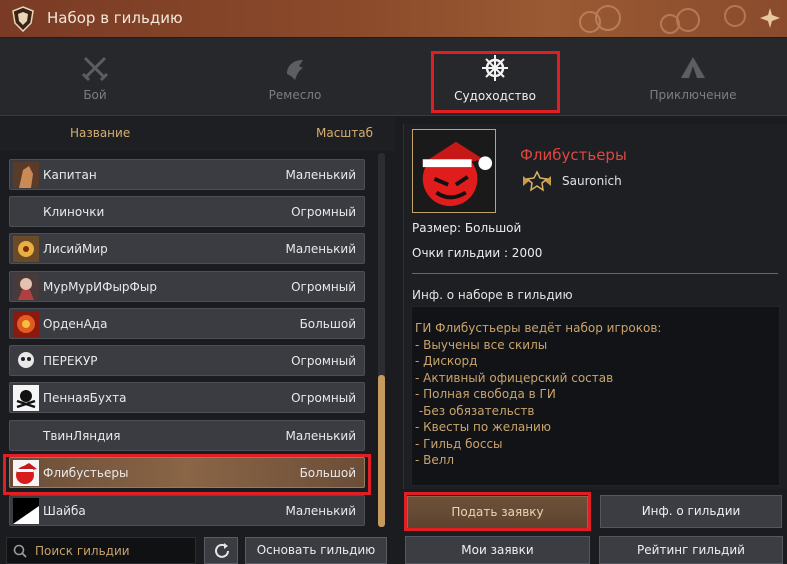  What do you see at coordinates (770, 18) in the screenshot?
I see `ornament-icon` at bounding box center [770, 18].